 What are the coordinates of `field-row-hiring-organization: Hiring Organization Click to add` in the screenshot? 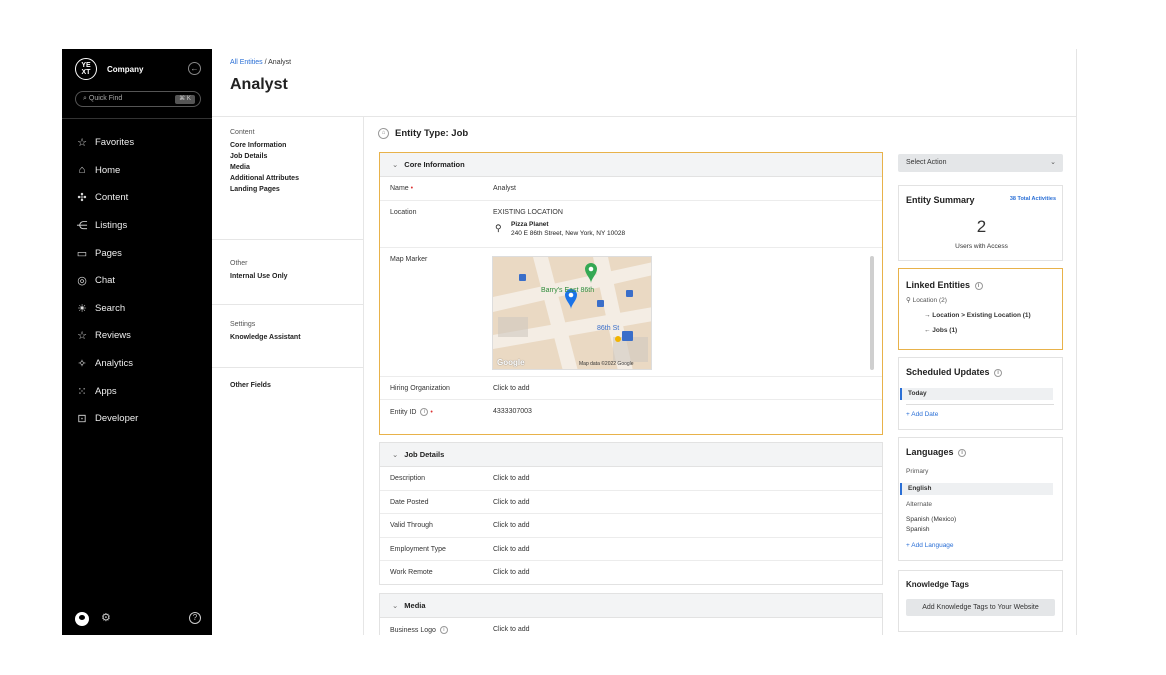 It's located at (631, 388).